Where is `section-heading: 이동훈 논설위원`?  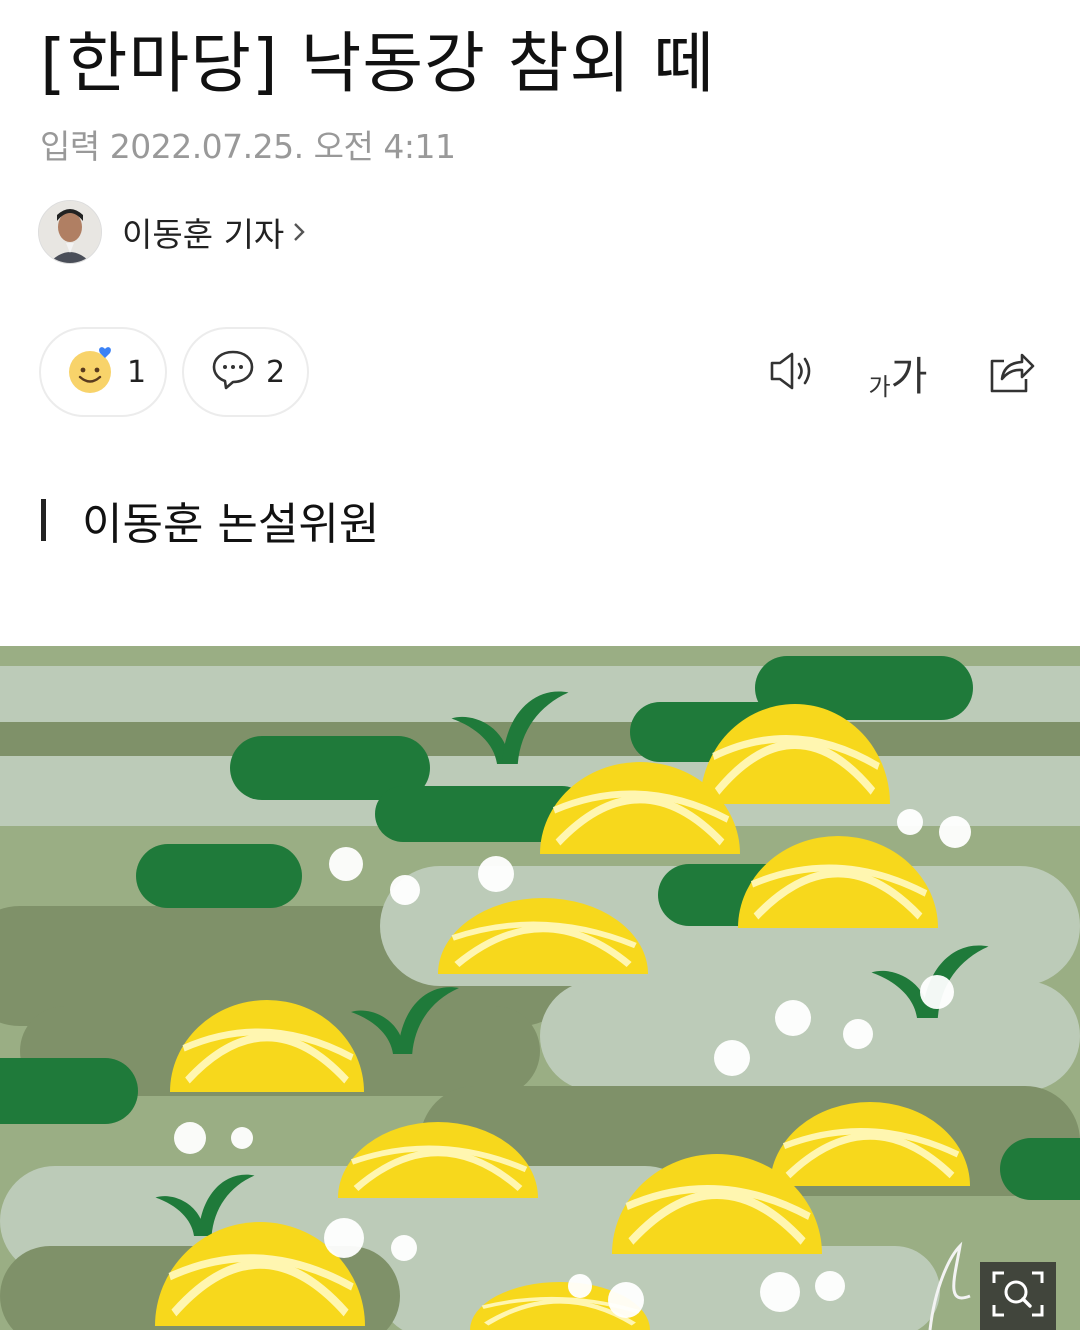
section-heading: 이동훈 논설위원 is located at coordinates (210, 521).